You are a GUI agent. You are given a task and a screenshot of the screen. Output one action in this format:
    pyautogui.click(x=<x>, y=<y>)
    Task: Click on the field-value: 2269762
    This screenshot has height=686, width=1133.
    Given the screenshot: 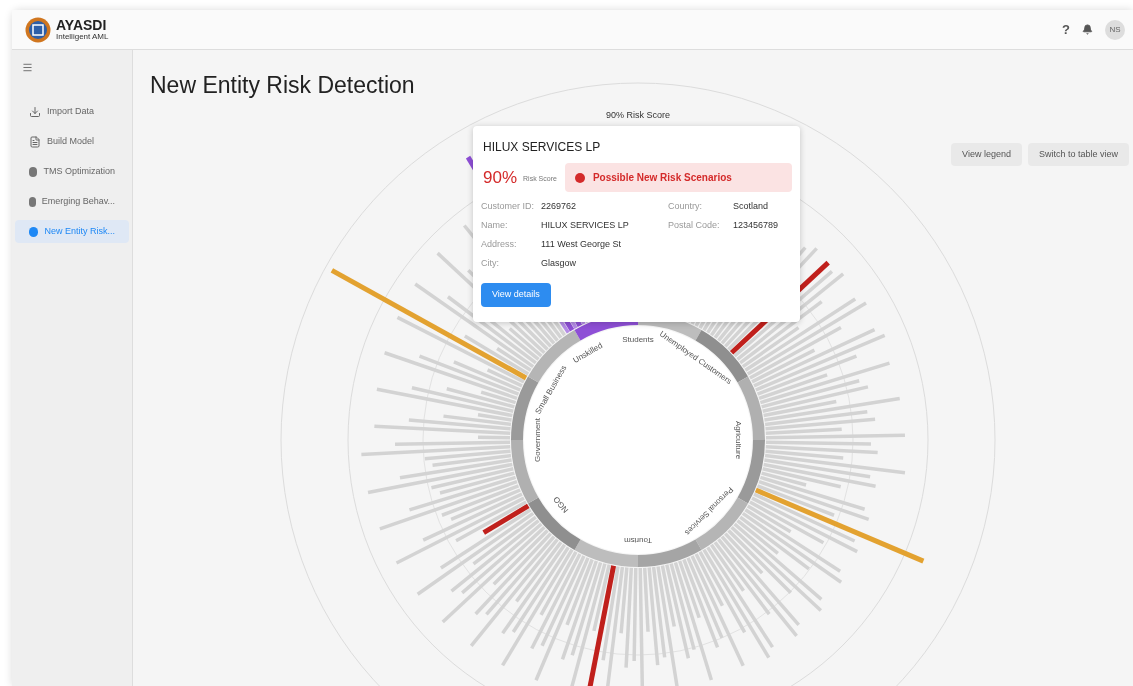 What is the action you would take?
    pyautogui.click(x=559, y=207)
    